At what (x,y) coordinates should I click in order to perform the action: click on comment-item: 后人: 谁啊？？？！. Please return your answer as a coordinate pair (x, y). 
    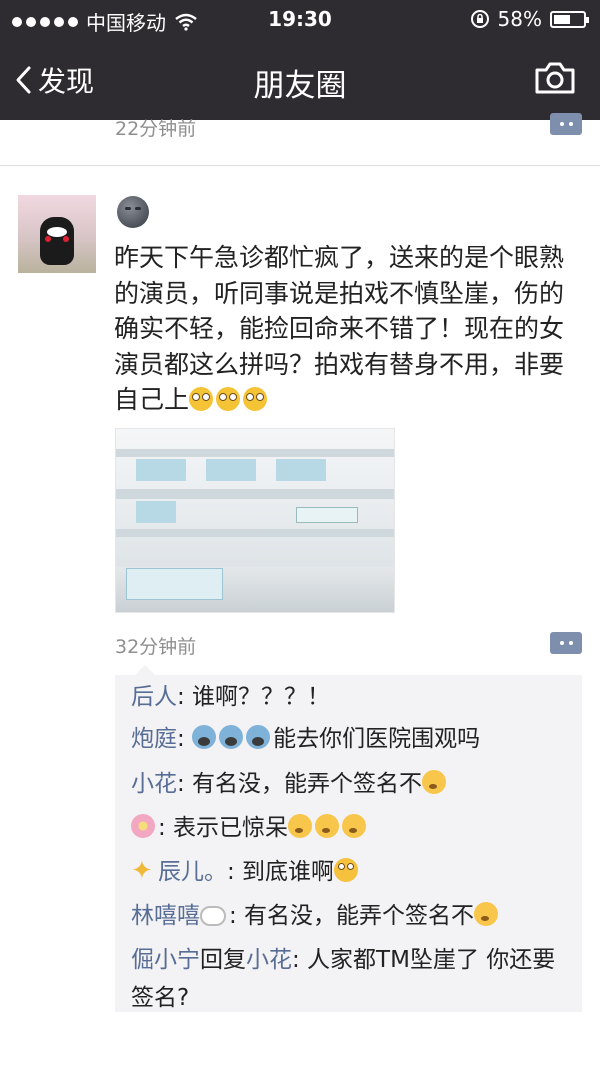
    Looking at the image, I should click on (351, 697).